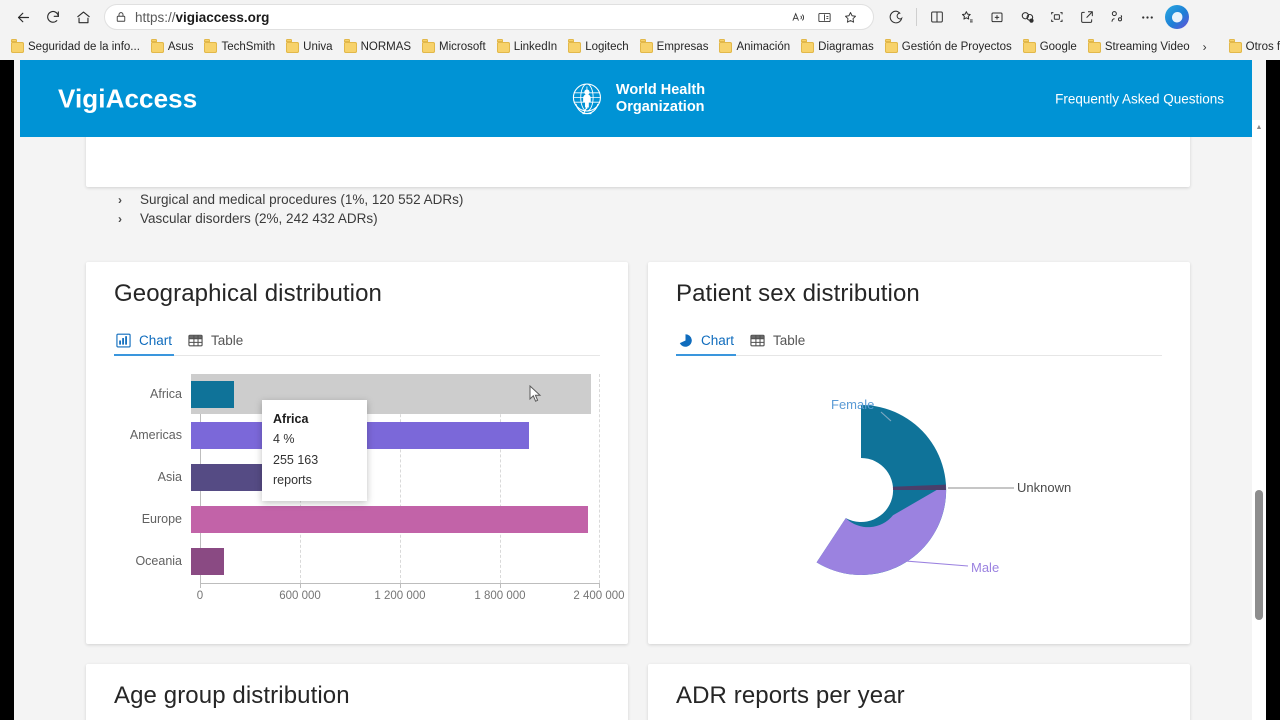  Describe the element at coordinates (1252, 47) in the screenshot. I see `bookmark-other-favorites: Otros favoritos` at that location.